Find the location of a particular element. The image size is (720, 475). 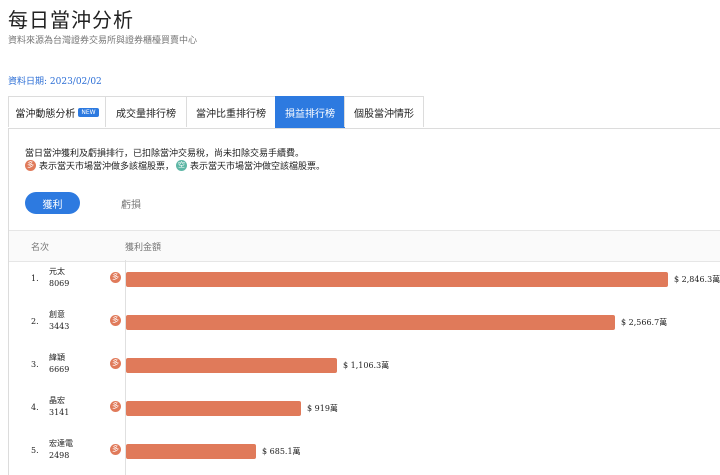

tab-bar: 當沖動態分析 NEW 成交量排行榜 當沖比重排行榜 損益排行榜 個股當沖情形 is located at coordinates (364, 112).